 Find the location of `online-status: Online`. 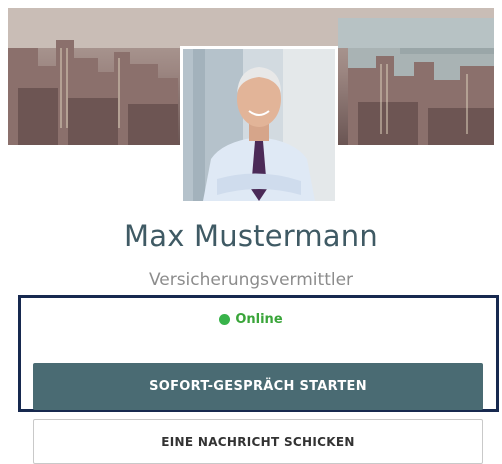

online-status: Online is located at coordinates (251, 319).